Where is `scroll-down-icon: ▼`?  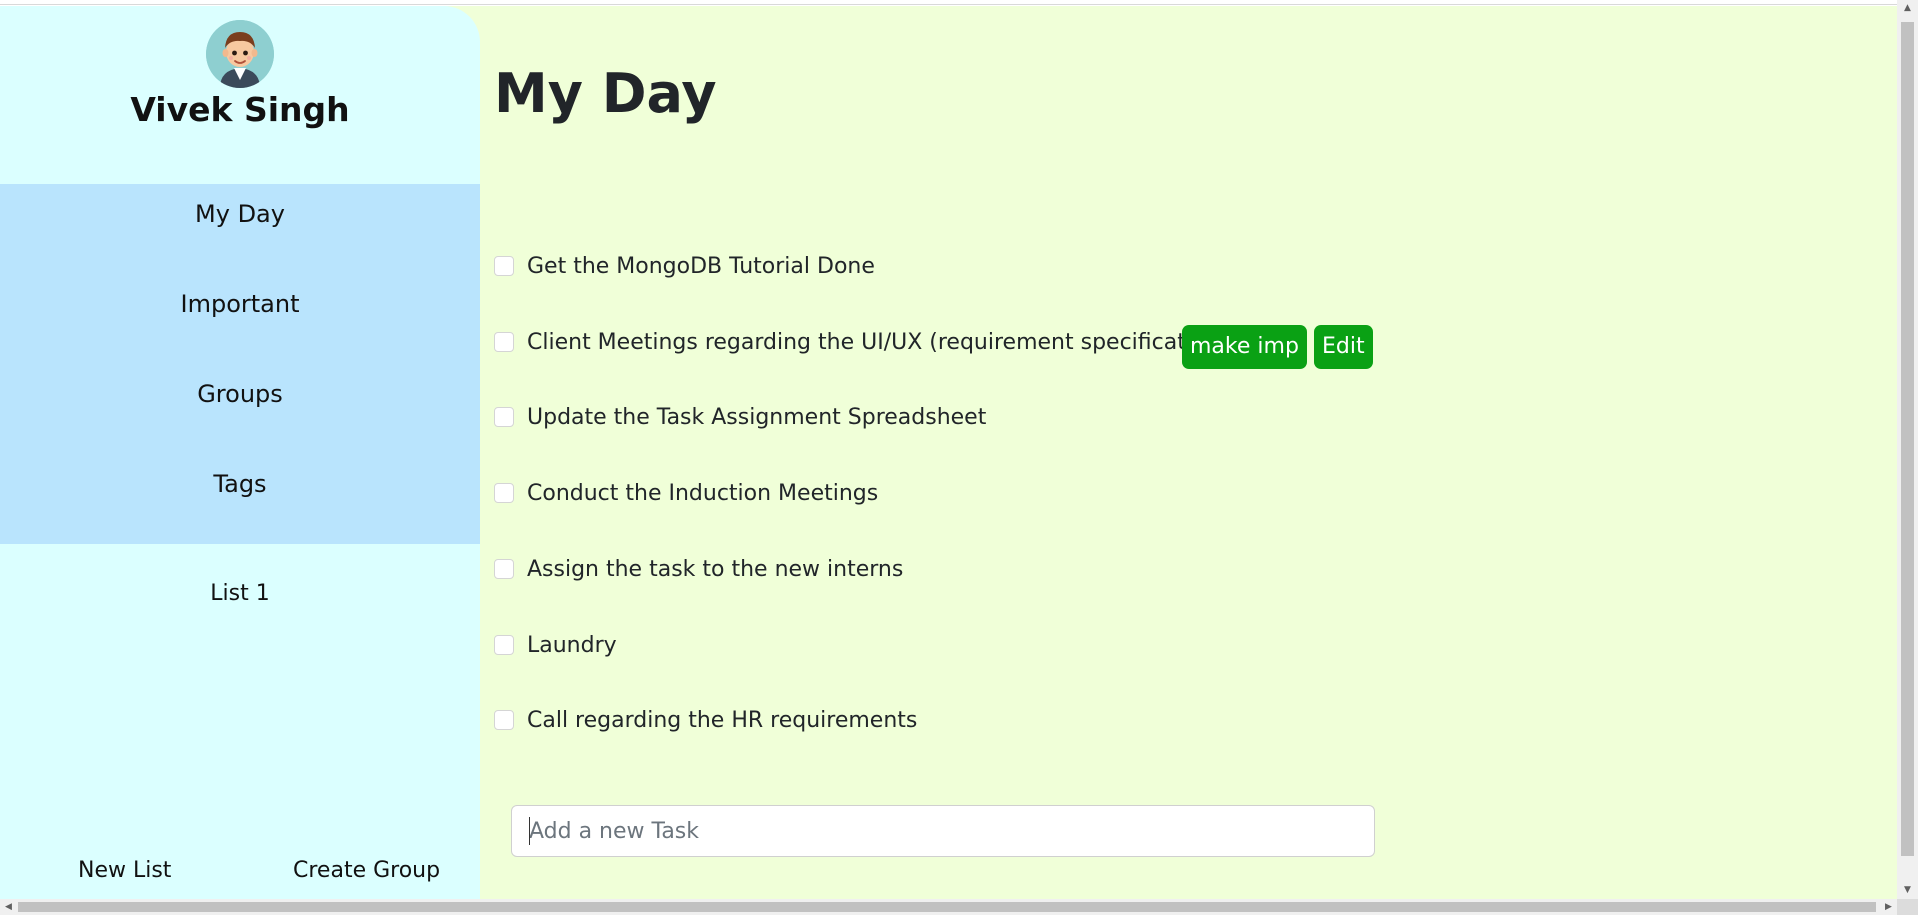 scroll-down-icon: ▼ is located at coordinates (1907, 890).